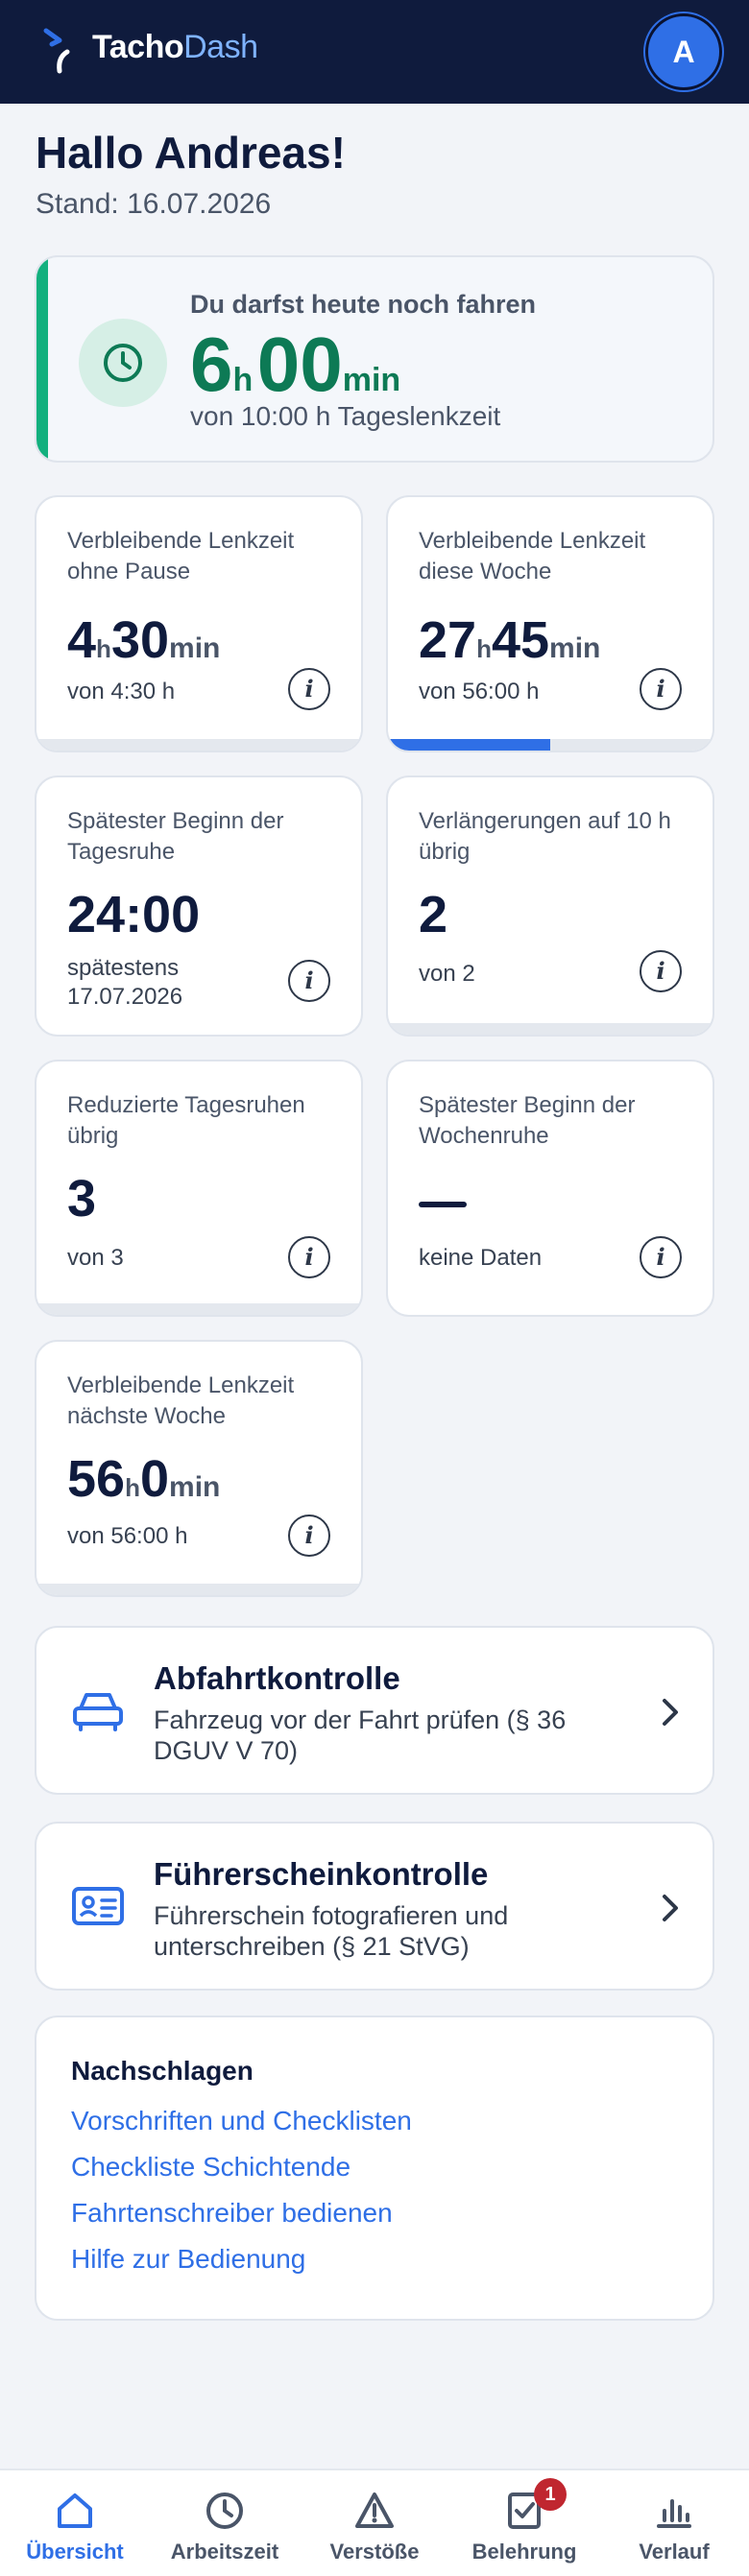 The width and height of the screenshot is (749, 2576). I want to click on tab-label: Belehrung, so click(524, 2552).